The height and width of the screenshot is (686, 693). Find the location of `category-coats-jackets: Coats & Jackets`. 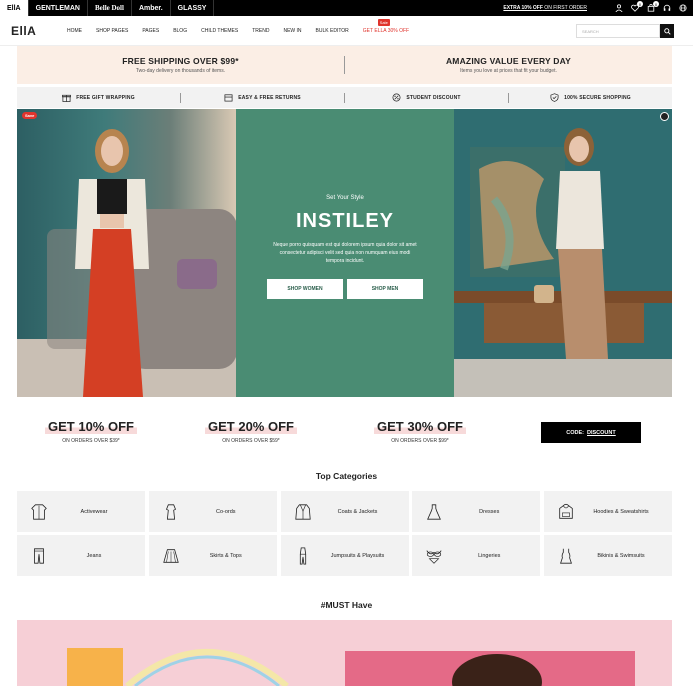

category-coats-jackets: Coats & Jackets is located at coordinates (344, 511).